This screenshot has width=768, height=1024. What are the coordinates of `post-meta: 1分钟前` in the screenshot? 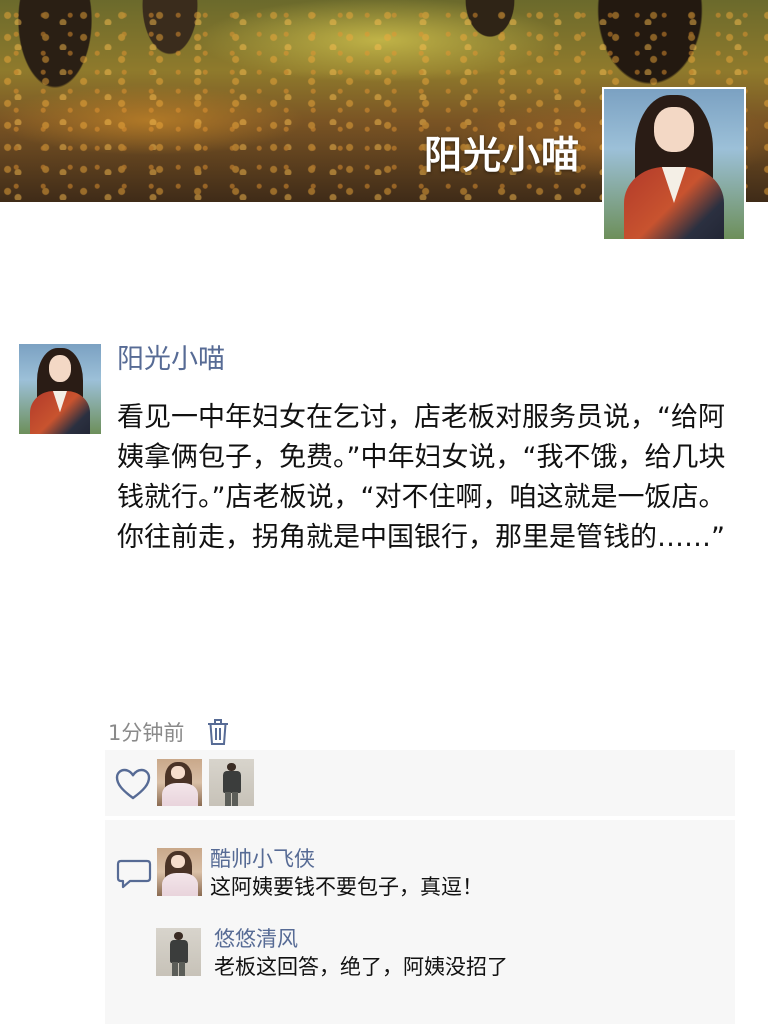 It's located at (169, 732).